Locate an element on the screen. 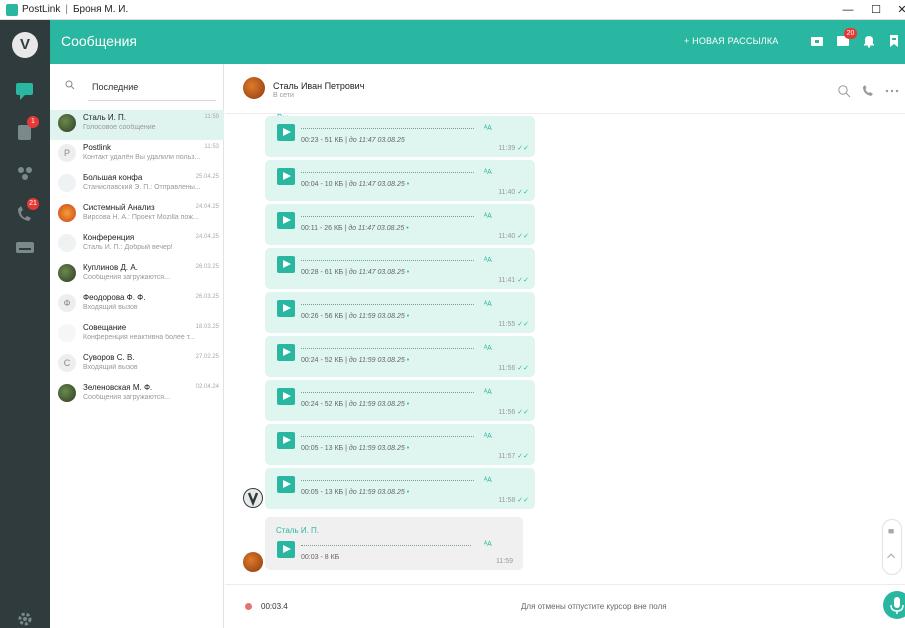 This screenshot has width=905, height=628. rail-calls: 21 is located at coordinates (26, 211).